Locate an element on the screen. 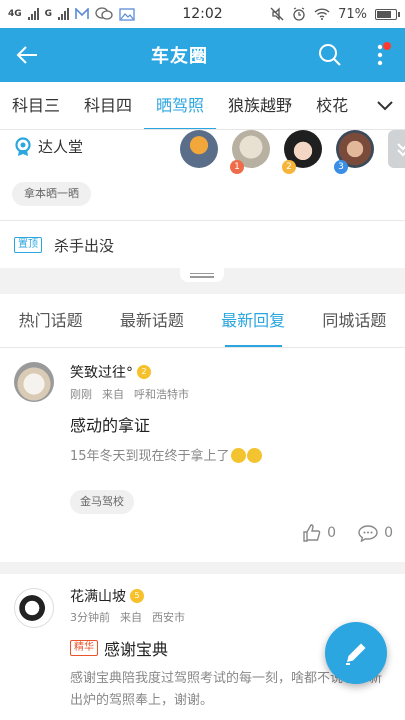 The image size is (405, 720). share-license-chip: 拿本晒一晒 is located at coordinates (51, 194).